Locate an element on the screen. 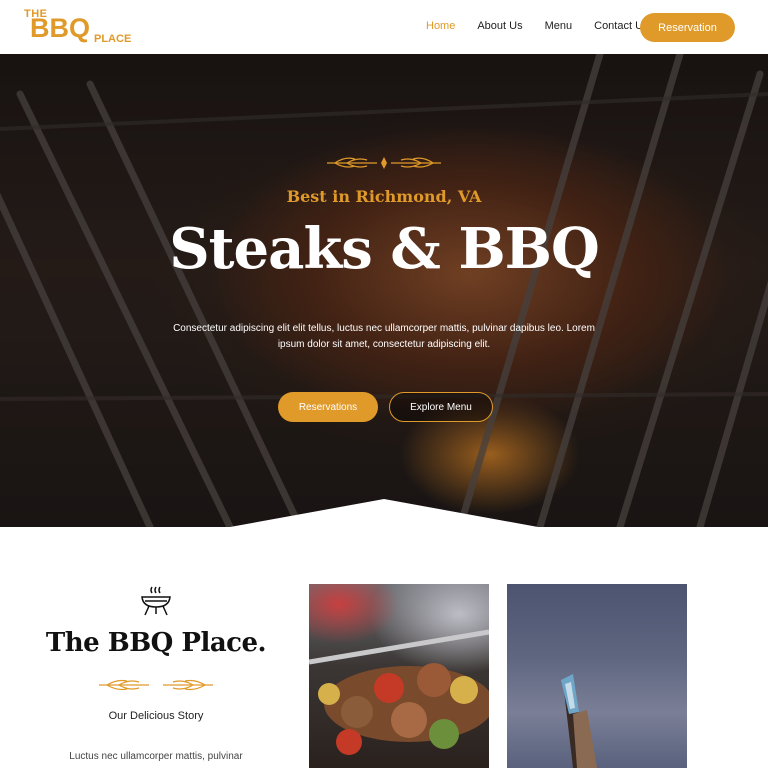 The height and width of the screenshot is (768, 768). nav-item-home: Home is located at coordinates (440, 26).